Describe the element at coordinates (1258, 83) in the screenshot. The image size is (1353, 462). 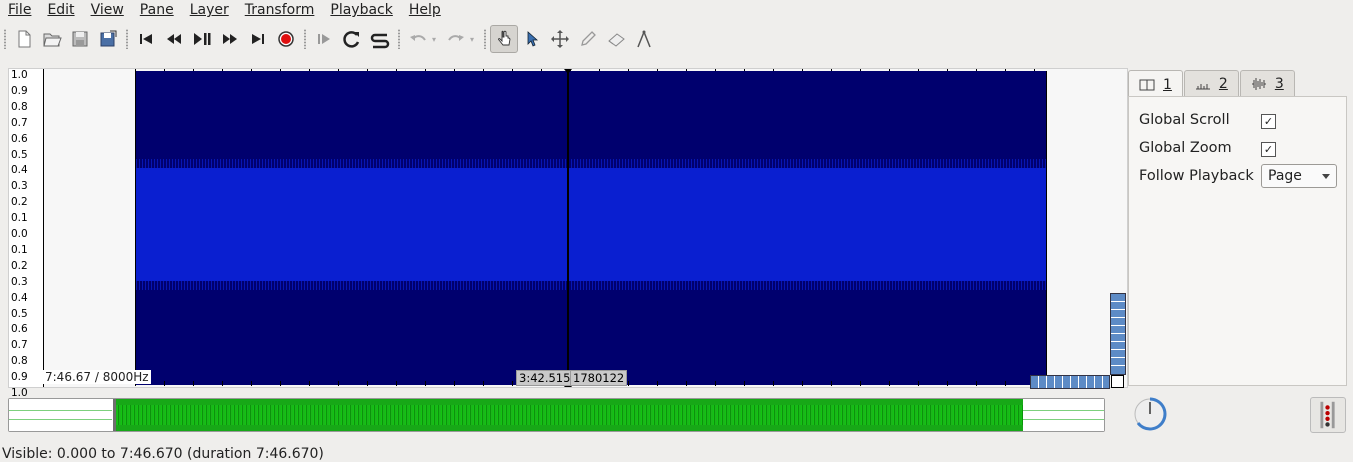
I see `waveform-icon` at that location.